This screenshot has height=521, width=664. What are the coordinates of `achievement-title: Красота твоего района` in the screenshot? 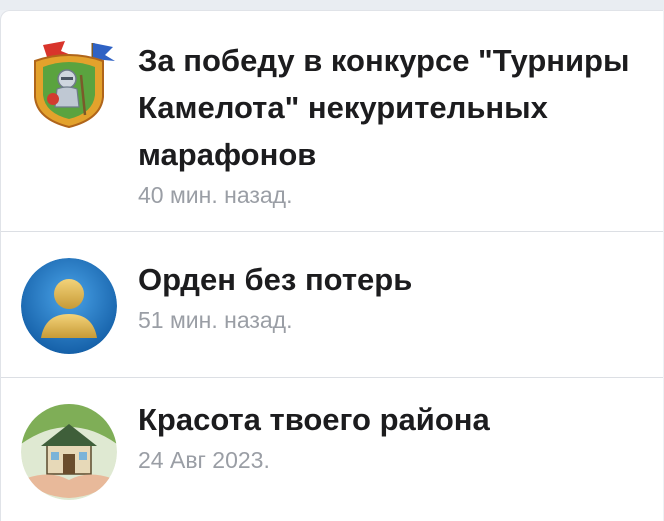 It's located at (314, 419).